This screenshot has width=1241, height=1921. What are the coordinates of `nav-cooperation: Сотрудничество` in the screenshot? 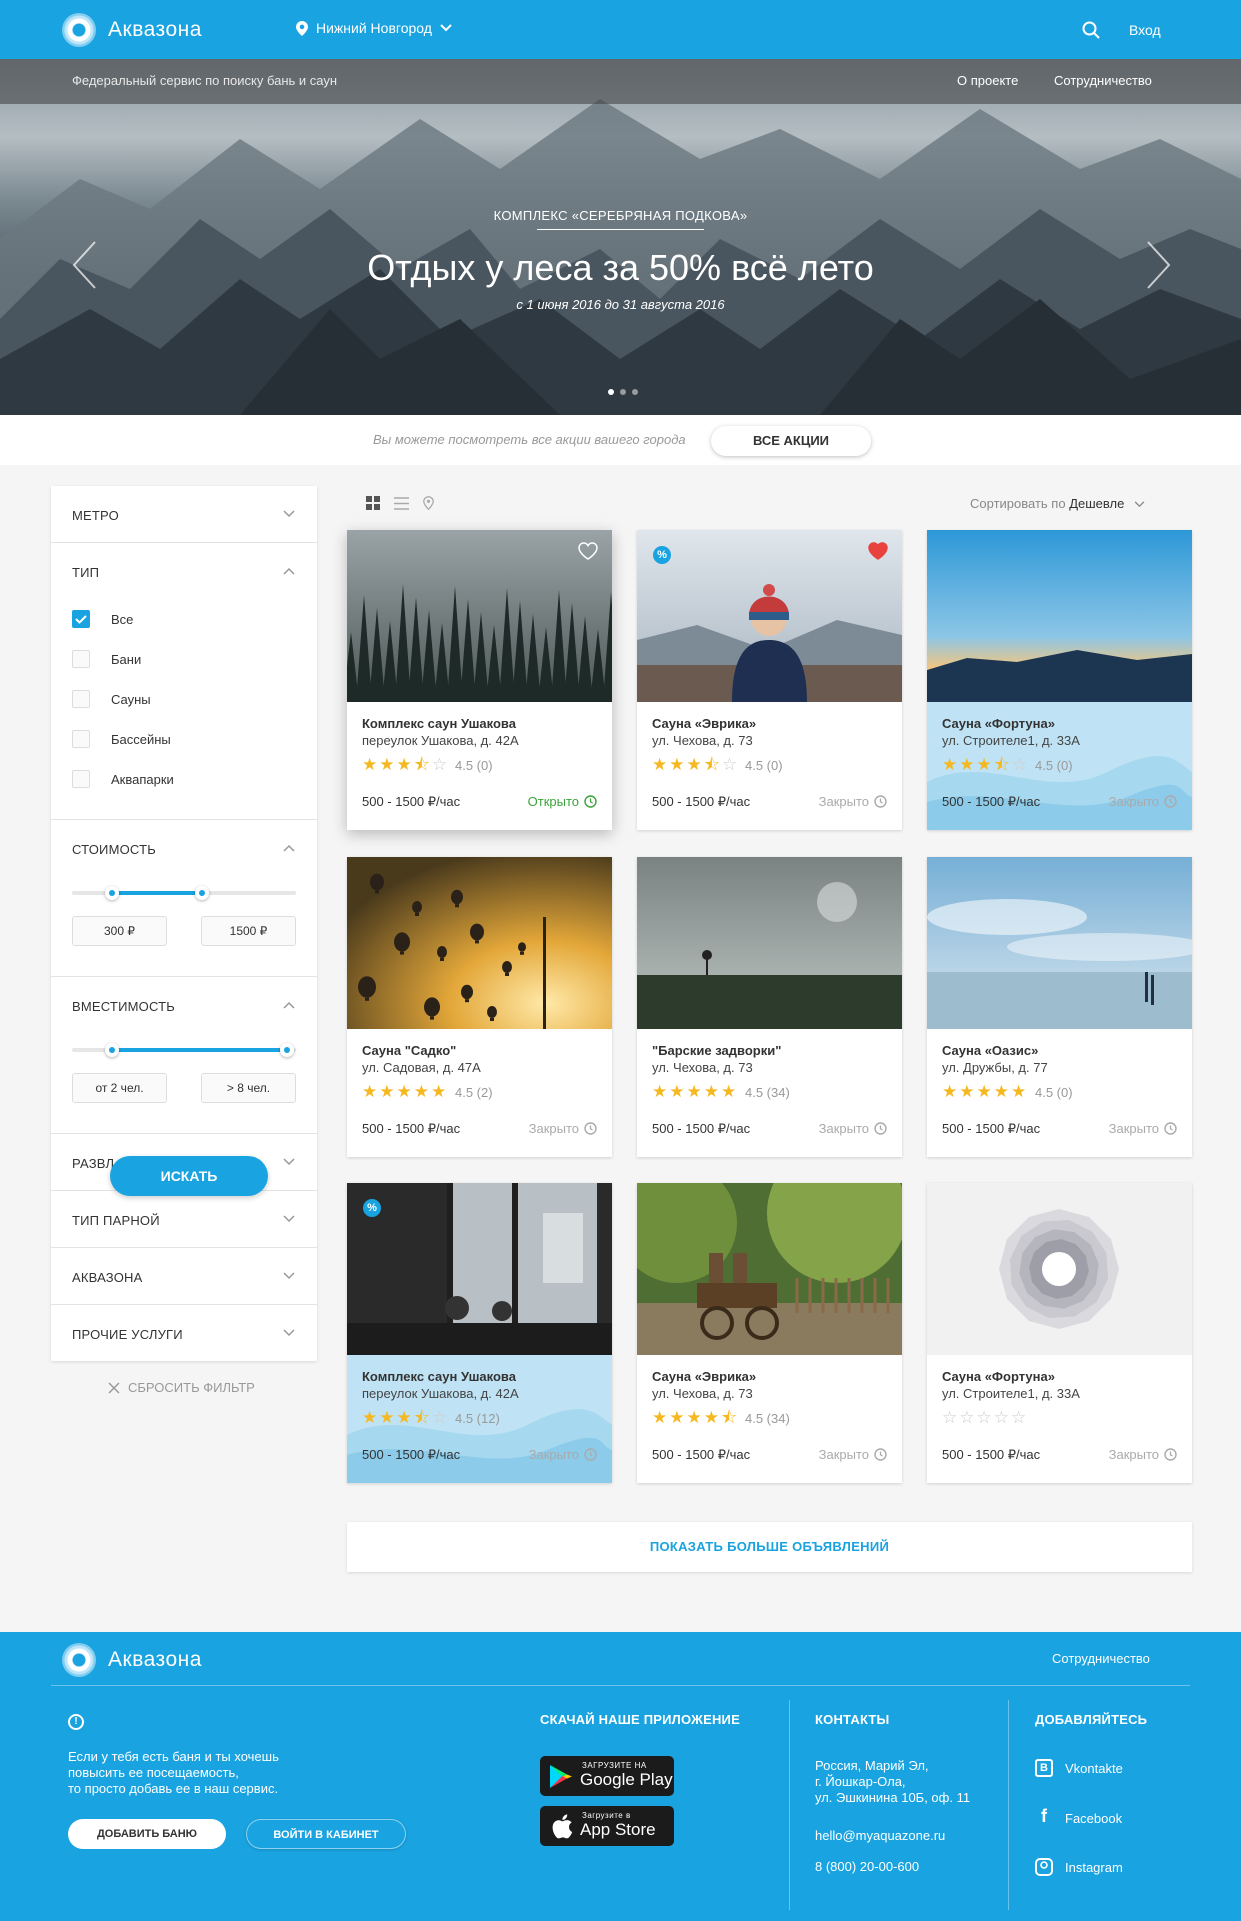 It's located at (1103, 80).